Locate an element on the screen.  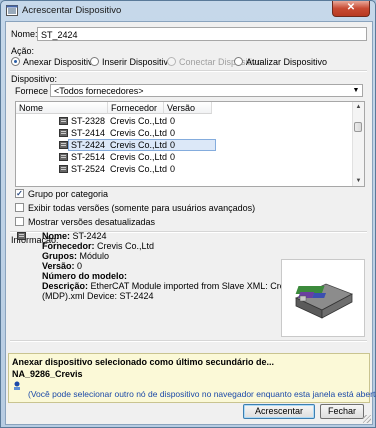
list-item-name: ST-2524 is located at coordinates (88, 169).